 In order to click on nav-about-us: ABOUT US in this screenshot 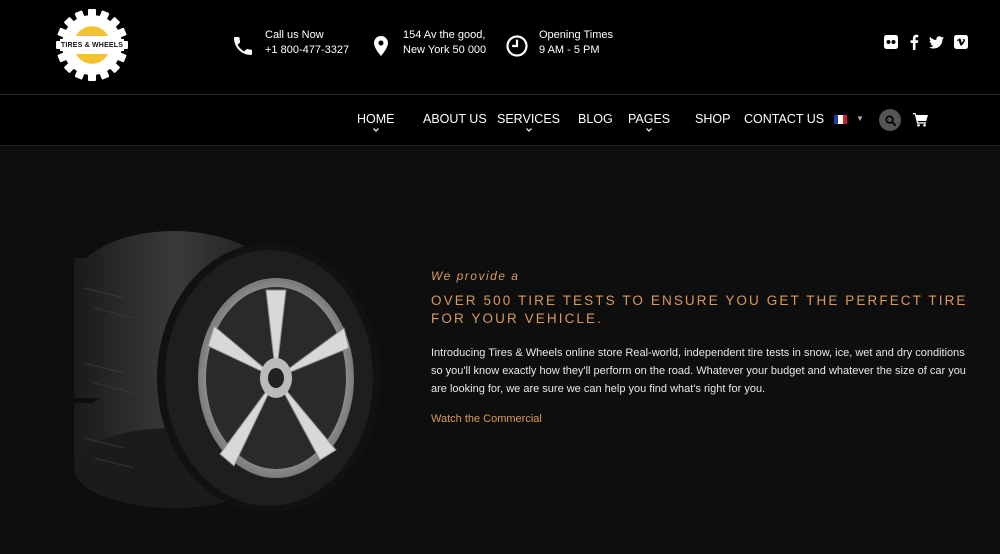, I will do `click(455, 119)`.